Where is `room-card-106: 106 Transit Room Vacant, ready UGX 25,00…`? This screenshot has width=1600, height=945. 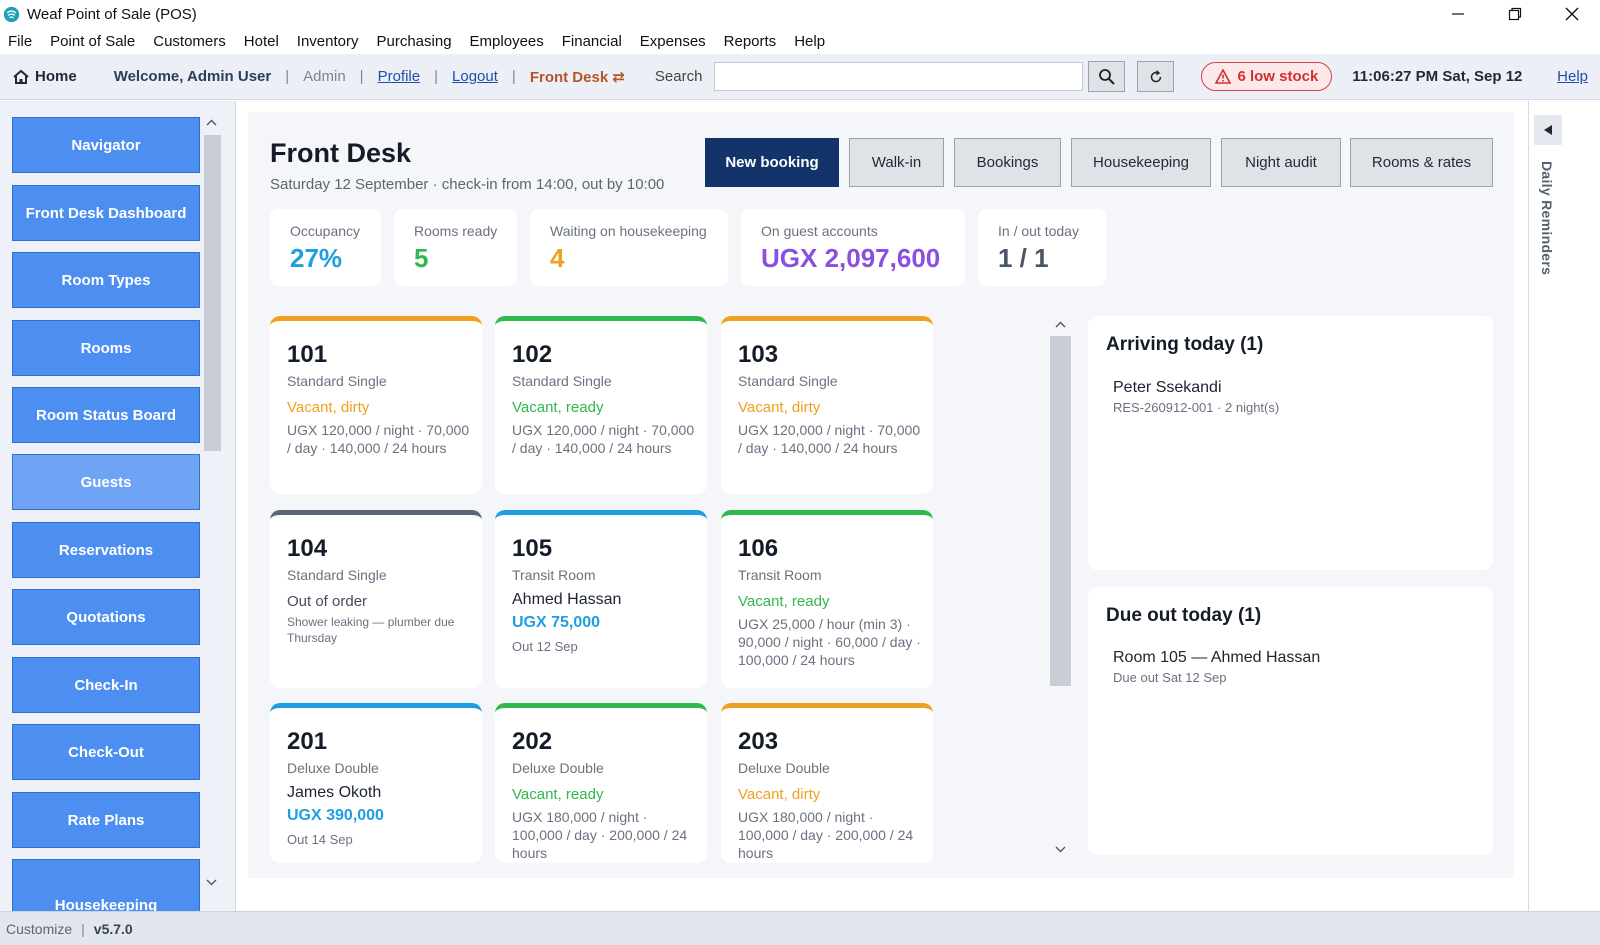 room-card-106: 106 Transit Room Vacant, ready UGX 25,00… is located at coordinates (827, 599).